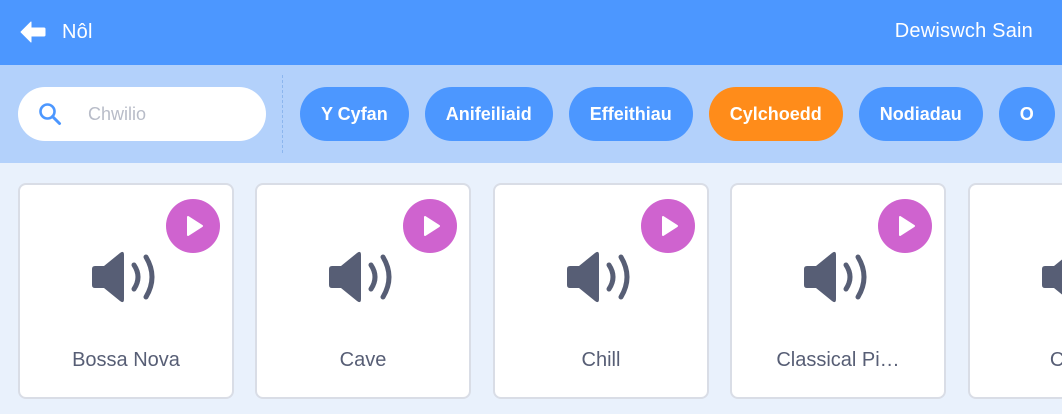  Describe the element at coordinates (775, 114) in the screenshot. I see `tab-loops: Cylchoedd` at that location.